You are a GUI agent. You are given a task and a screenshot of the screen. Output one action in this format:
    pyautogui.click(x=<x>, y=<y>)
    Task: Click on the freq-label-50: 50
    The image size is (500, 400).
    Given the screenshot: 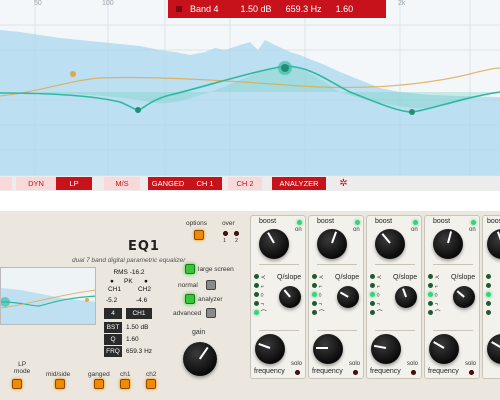 What is the action you would take?
    pyautogui.click(x=38, y=3)
    